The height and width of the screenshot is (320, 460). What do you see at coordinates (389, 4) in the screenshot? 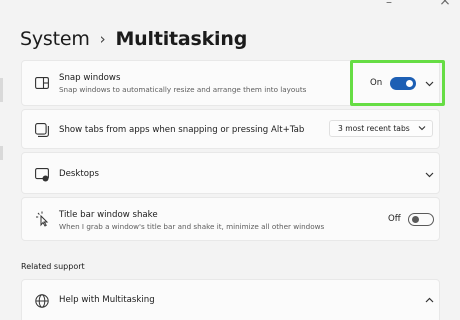
I see `minimize-button: –` at bounding box center [389, 4].